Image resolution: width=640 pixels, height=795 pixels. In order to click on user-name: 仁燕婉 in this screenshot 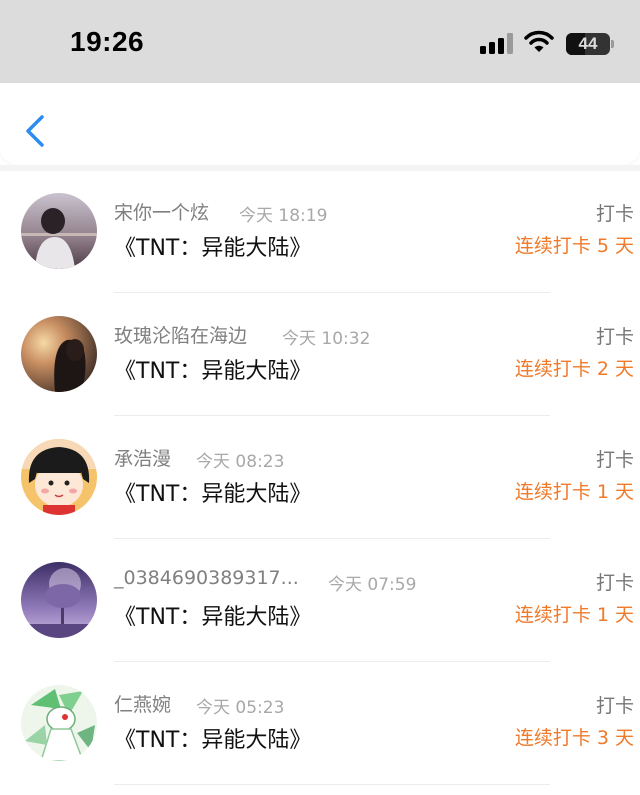, I will do `click(142, 703)`.